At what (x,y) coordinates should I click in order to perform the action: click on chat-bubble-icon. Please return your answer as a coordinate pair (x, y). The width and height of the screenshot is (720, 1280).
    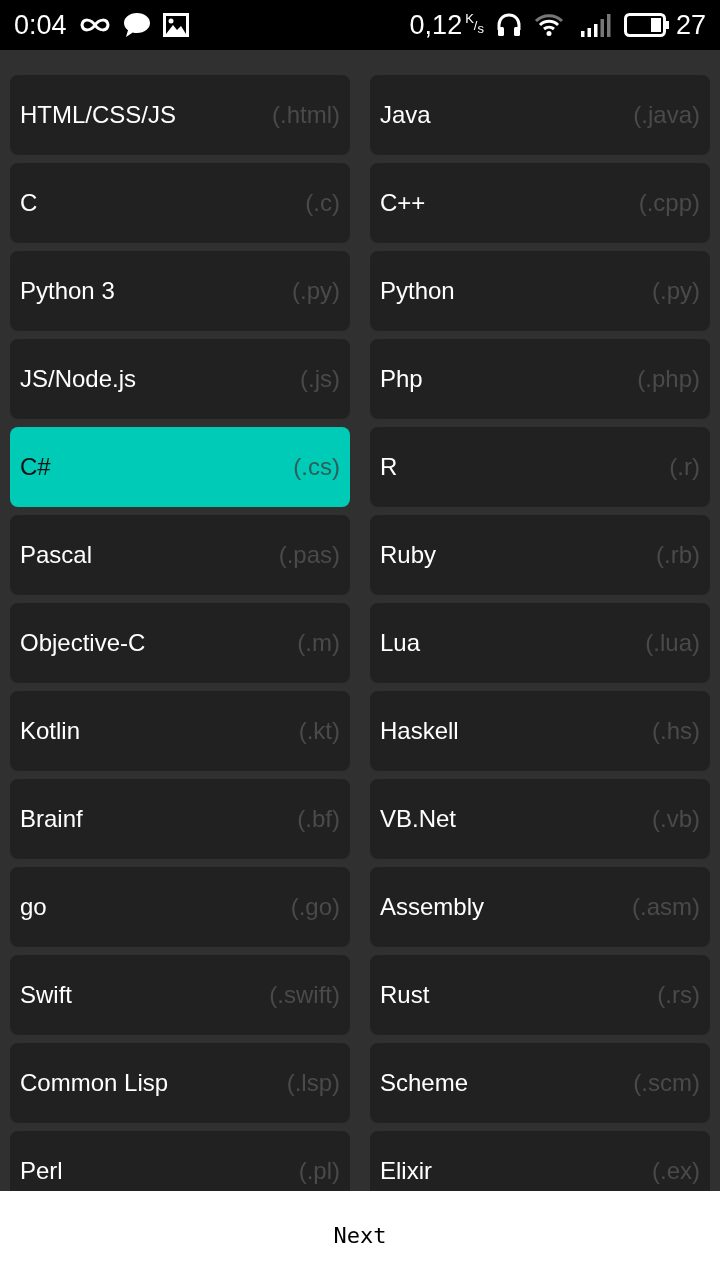
    Looking at the image, I should click on (136, 25).